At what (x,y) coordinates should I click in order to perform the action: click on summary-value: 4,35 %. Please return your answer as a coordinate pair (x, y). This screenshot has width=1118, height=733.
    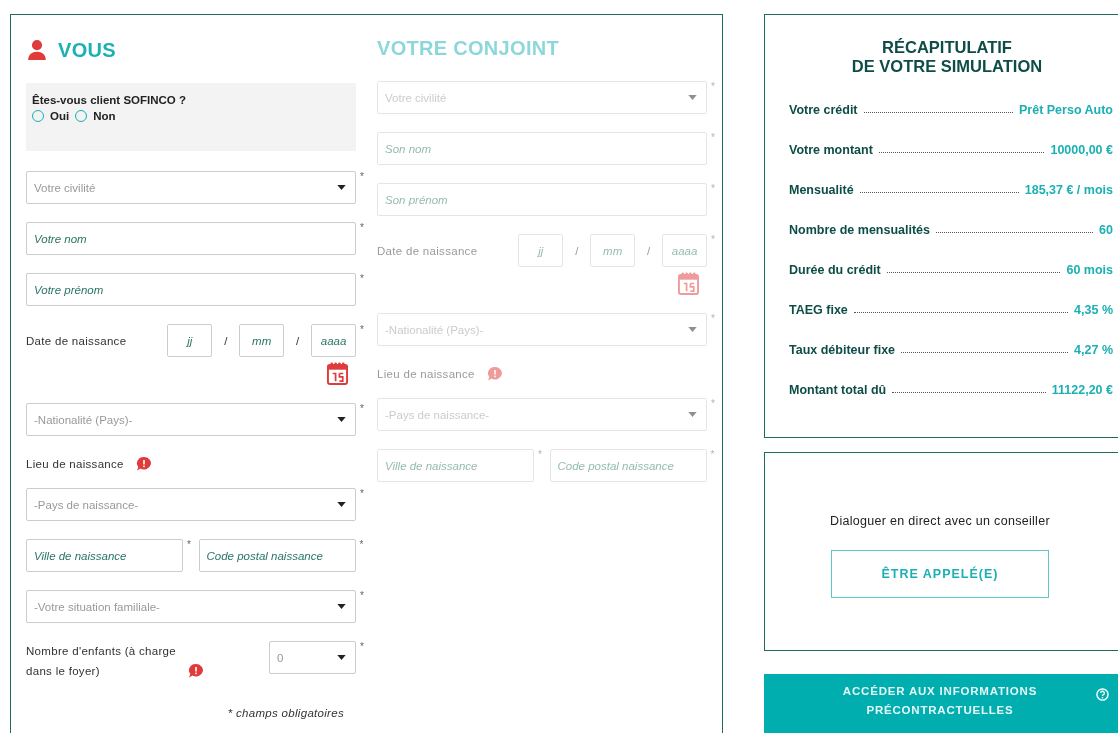
    Looking at the image, I should click on (1093, 310).